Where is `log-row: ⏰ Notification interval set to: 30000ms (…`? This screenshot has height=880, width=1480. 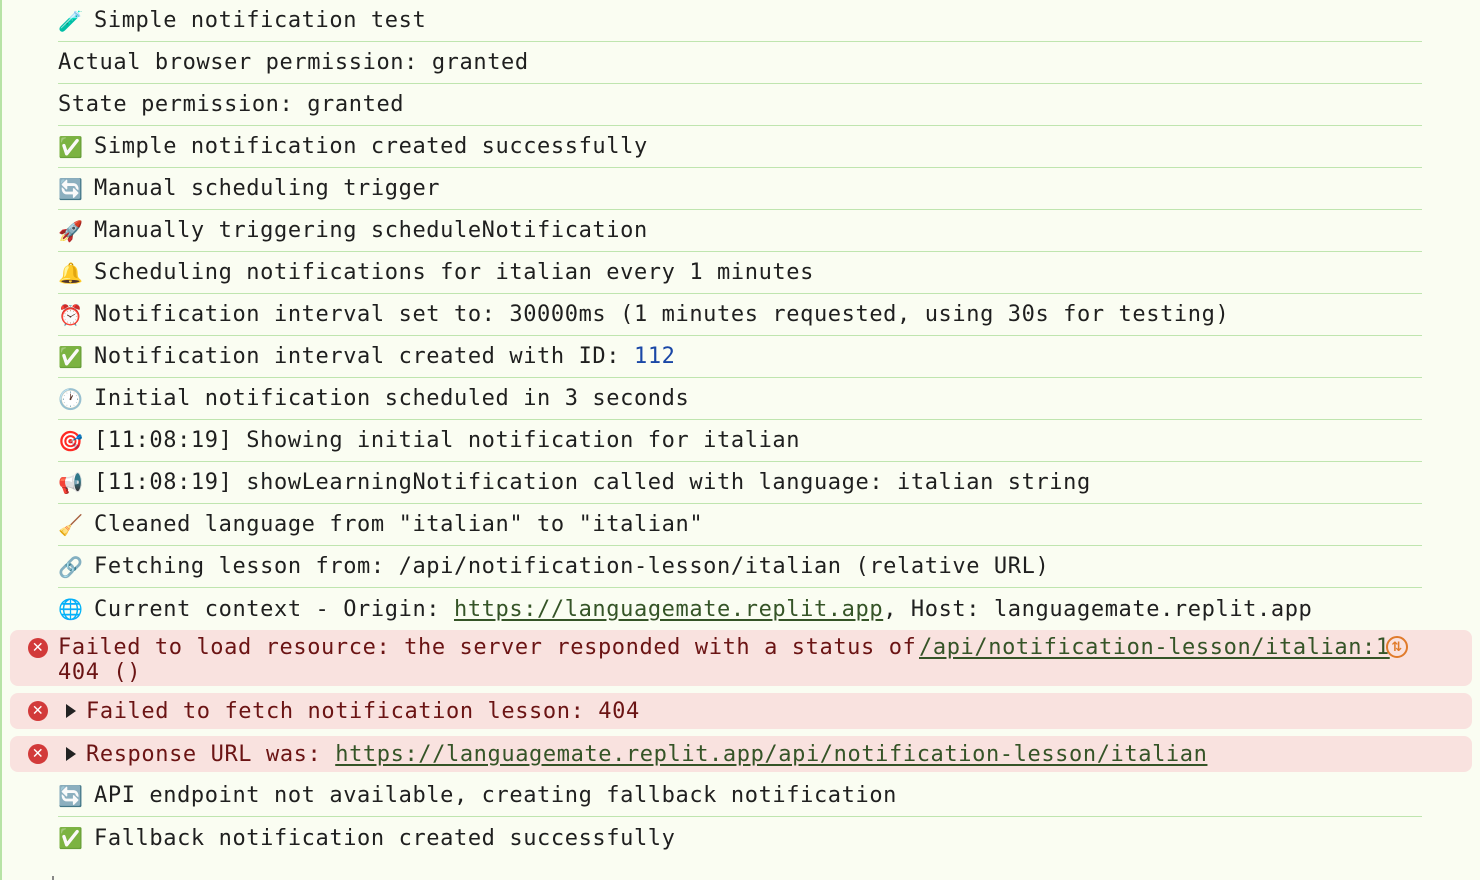
log-row: ⏰ Notification interval set to: 30000ms (… is located at coordinates (740, 315).